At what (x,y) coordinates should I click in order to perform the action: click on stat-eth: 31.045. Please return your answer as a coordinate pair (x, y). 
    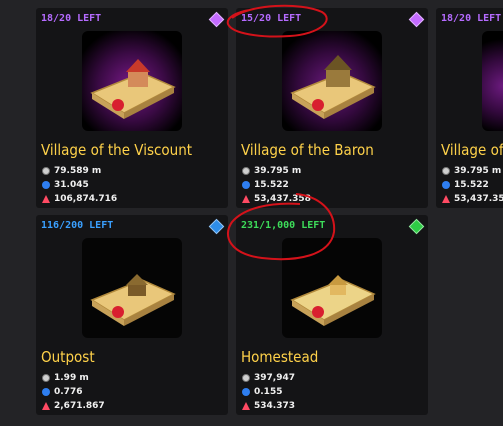
    Looking at the image, I should click on (65, 185).